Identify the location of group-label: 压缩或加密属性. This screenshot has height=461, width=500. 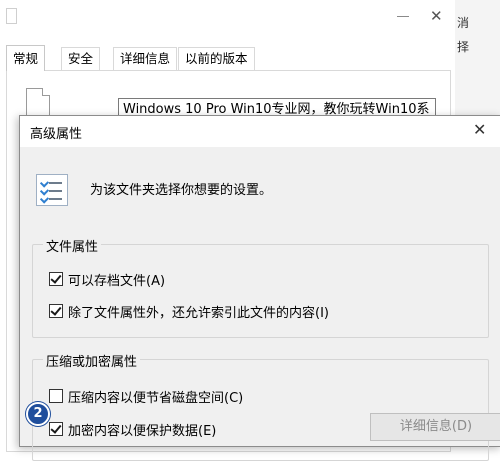
(92, 360).